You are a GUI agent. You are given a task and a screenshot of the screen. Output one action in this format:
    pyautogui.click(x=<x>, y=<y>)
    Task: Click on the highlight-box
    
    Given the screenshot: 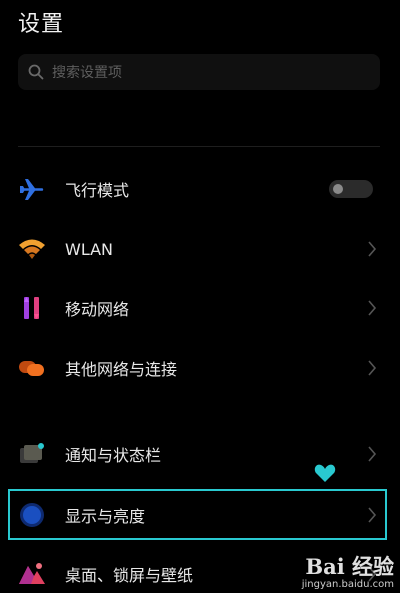 What is the action you would take?
    pyautogui.click(x=197, y=514)
    